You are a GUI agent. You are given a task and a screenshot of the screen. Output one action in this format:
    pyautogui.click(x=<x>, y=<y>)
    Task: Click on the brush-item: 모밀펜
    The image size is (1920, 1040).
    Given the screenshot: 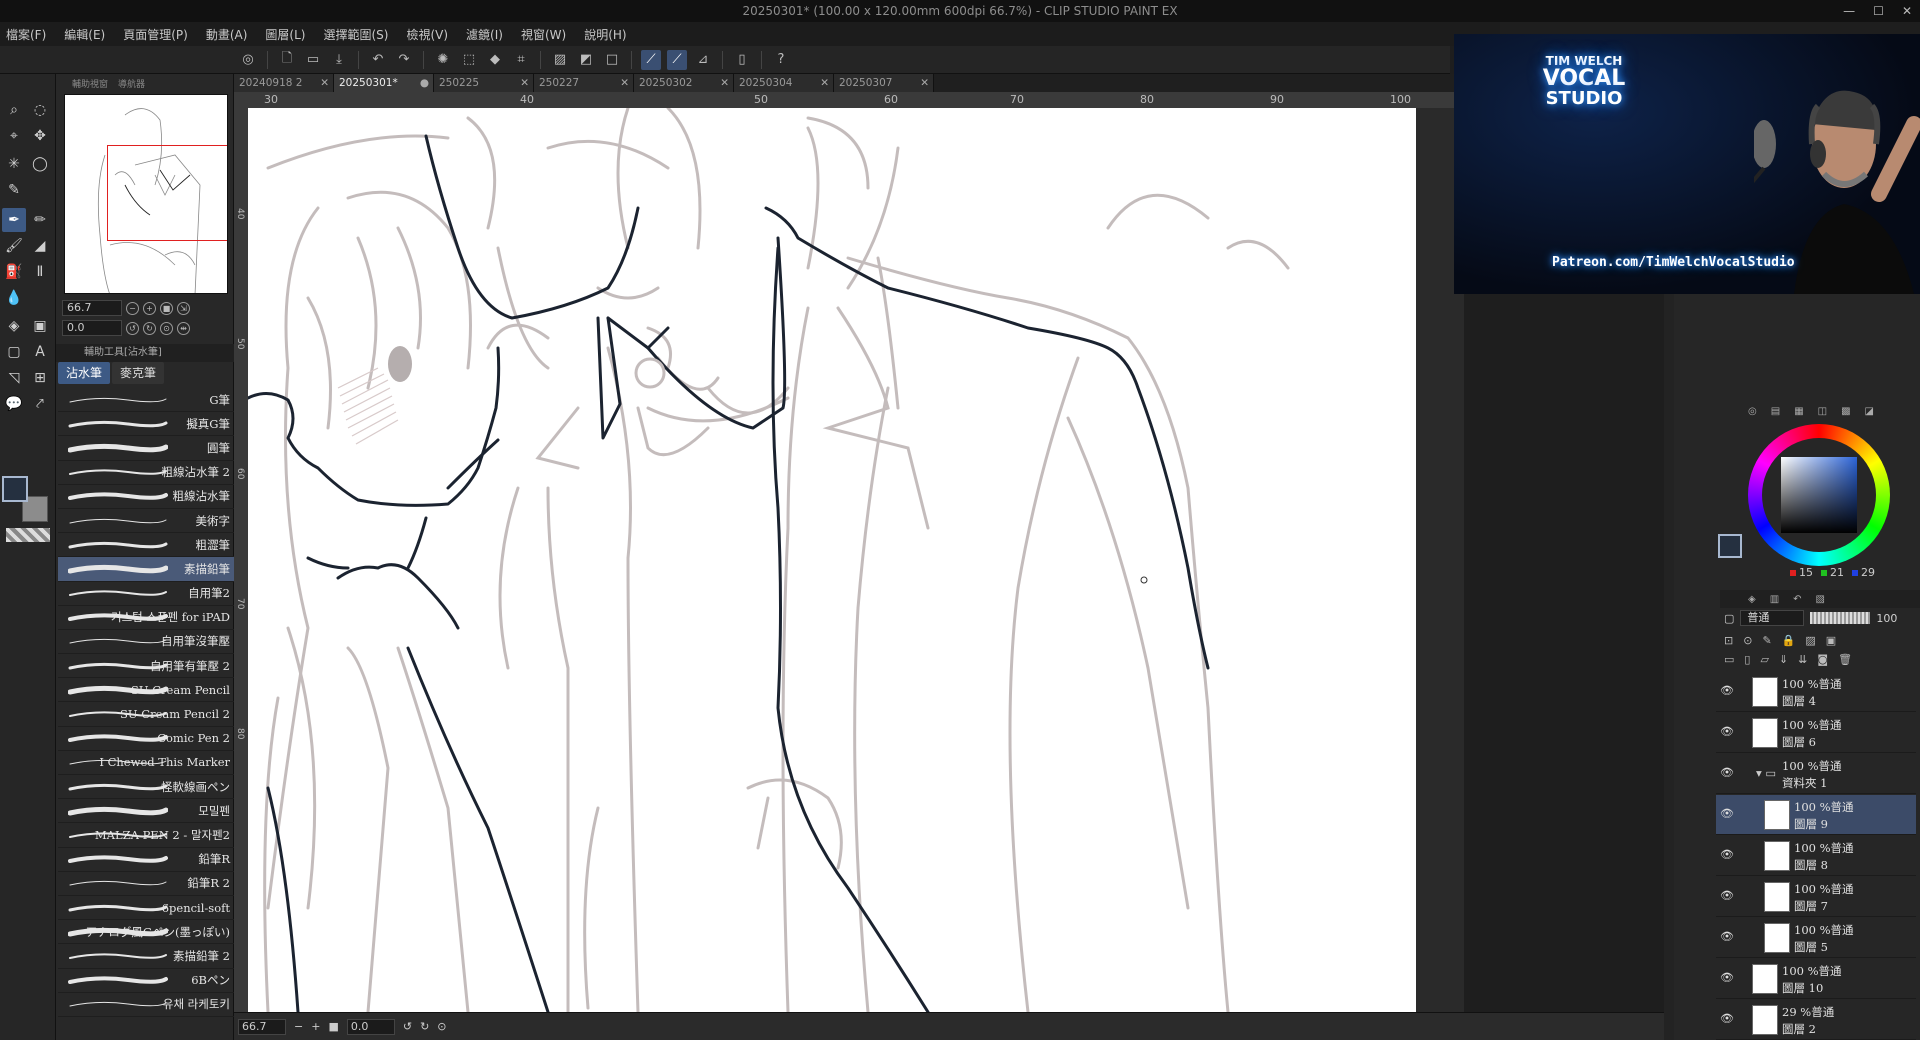 What is the action you would take?
    pyautogui.click(x=146, y=811)
    